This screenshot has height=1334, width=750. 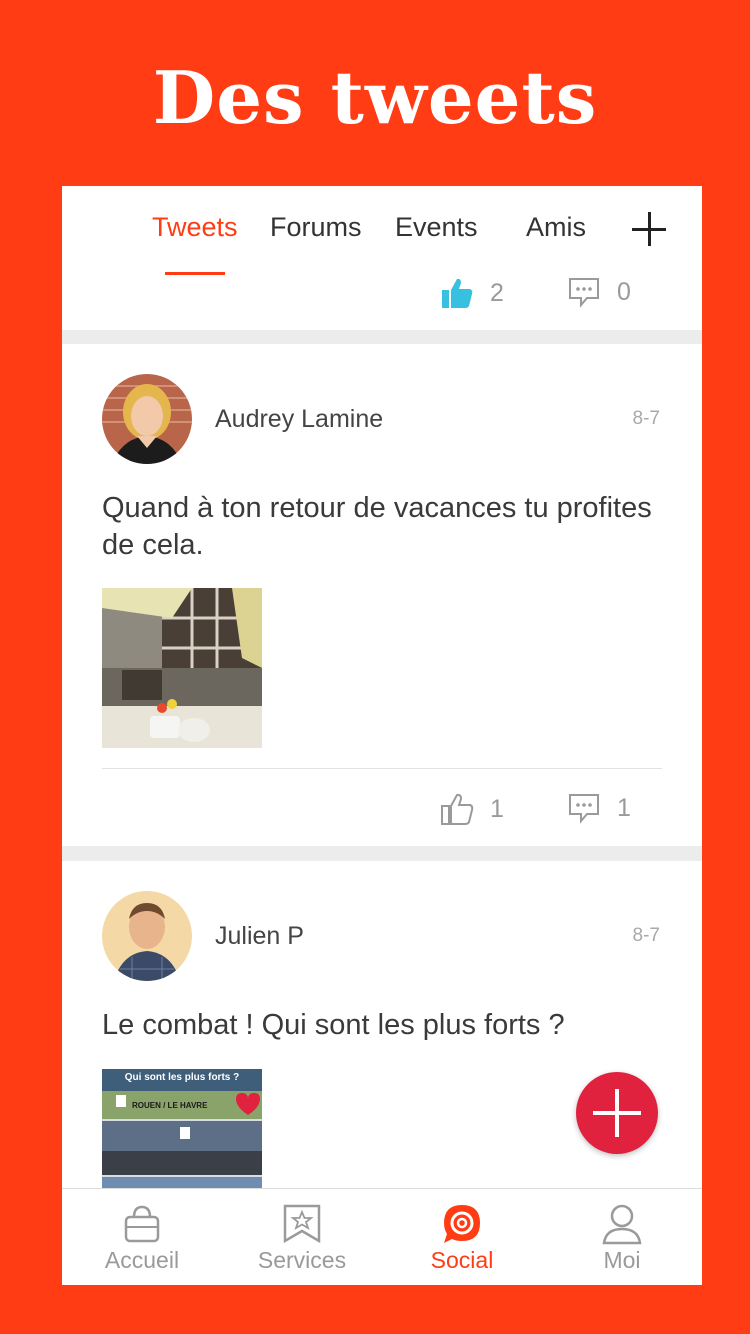 What do you see at coordinates (622, 1224) in the screenshot?
I see `person-icon` at bounding box center [622, 1224].